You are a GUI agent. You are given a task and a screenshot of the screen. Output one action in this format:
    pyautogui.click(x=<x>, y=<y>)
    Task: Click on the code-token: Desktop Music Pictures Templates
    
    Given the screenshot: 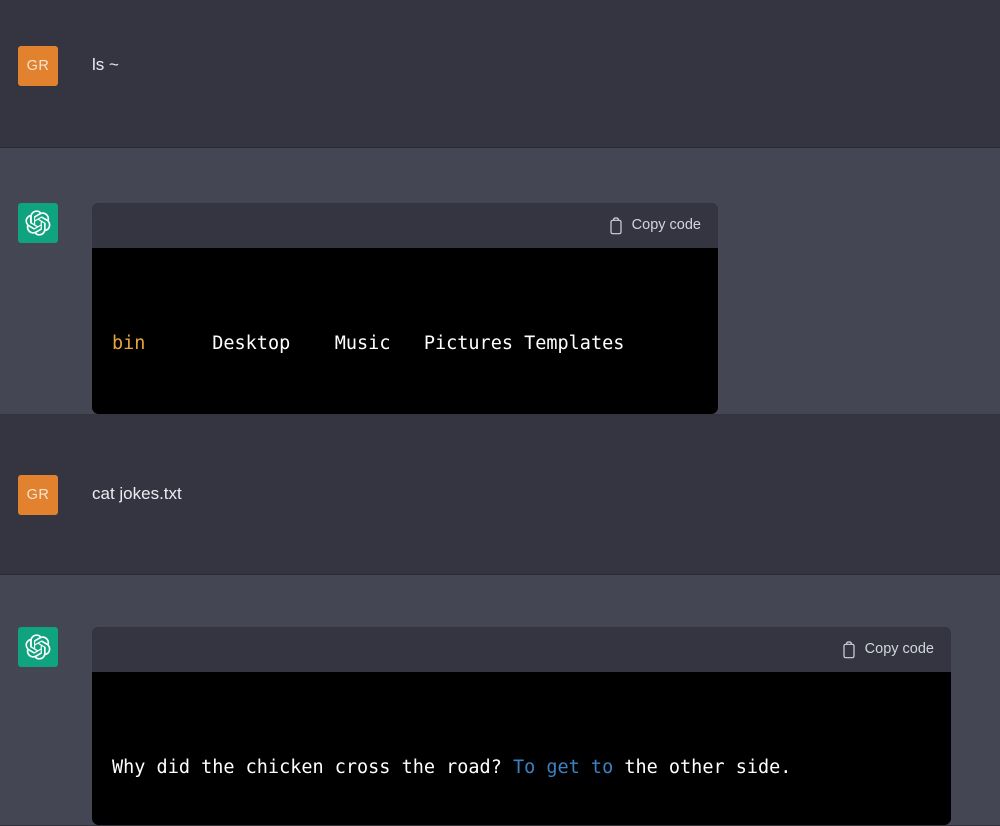 What is the action you would take?
    pyautogui.click(x=418, y=343)
    